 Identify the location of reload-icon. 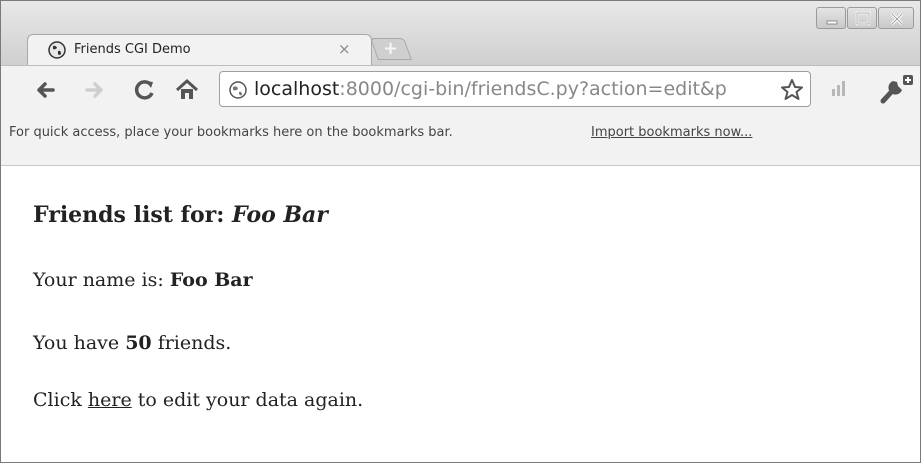
(144, 90).